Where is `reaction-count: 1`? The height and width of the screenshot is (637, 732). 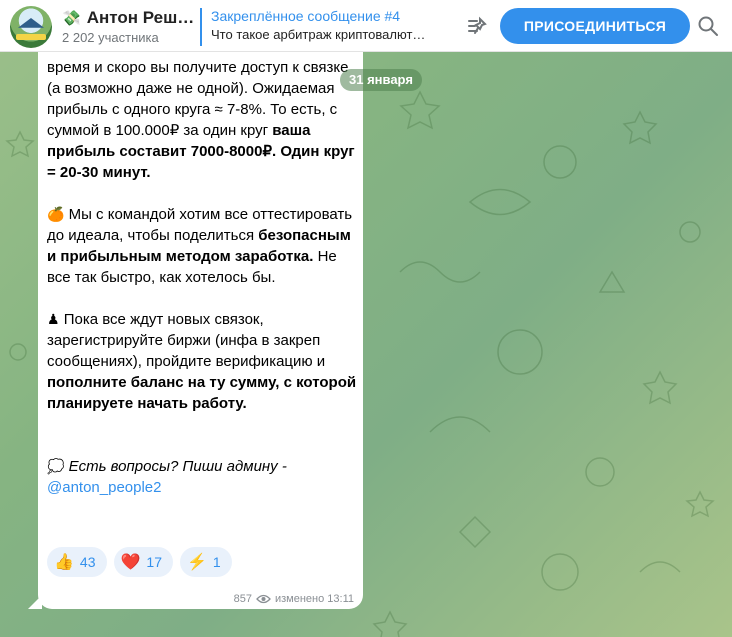
reaction-count: 1 is located at coordinates (216, 562).